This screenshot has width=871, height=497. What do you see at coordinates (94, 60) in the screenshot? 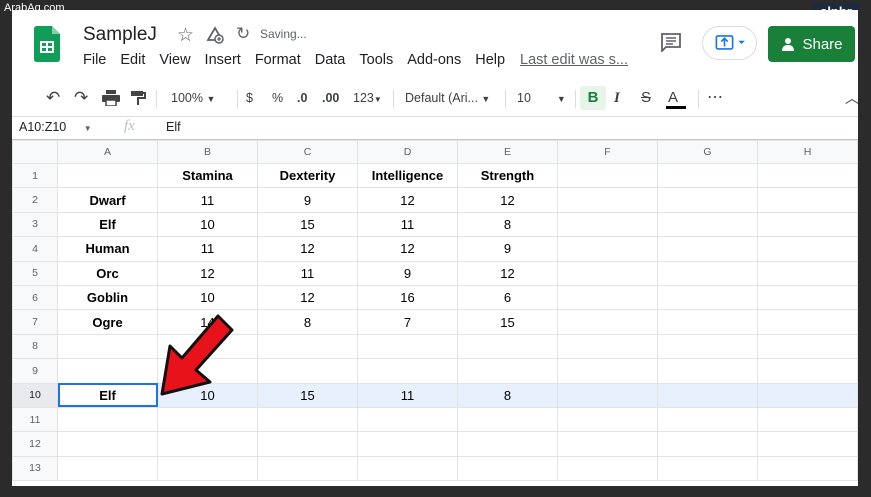
I see `menu-file: File` at bounding box center [94, 60].